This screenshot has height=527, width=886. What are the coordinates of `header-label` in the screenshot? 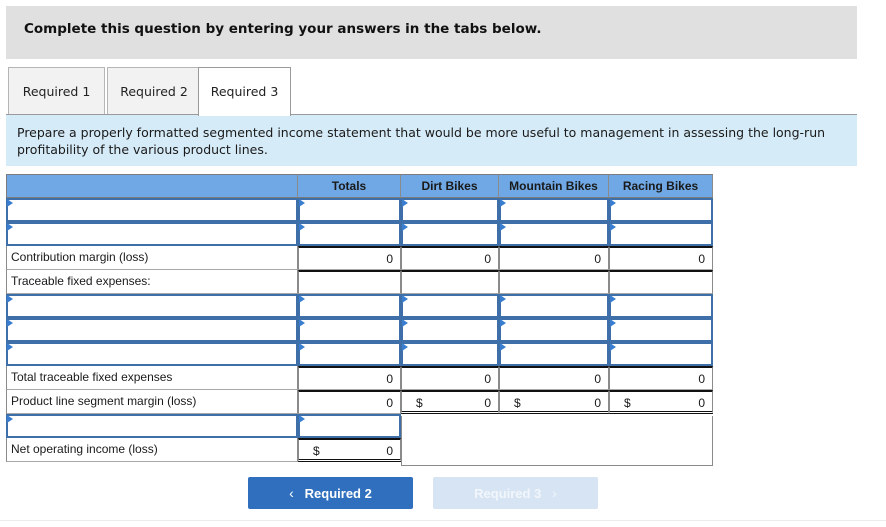 It's located at (152, 186).